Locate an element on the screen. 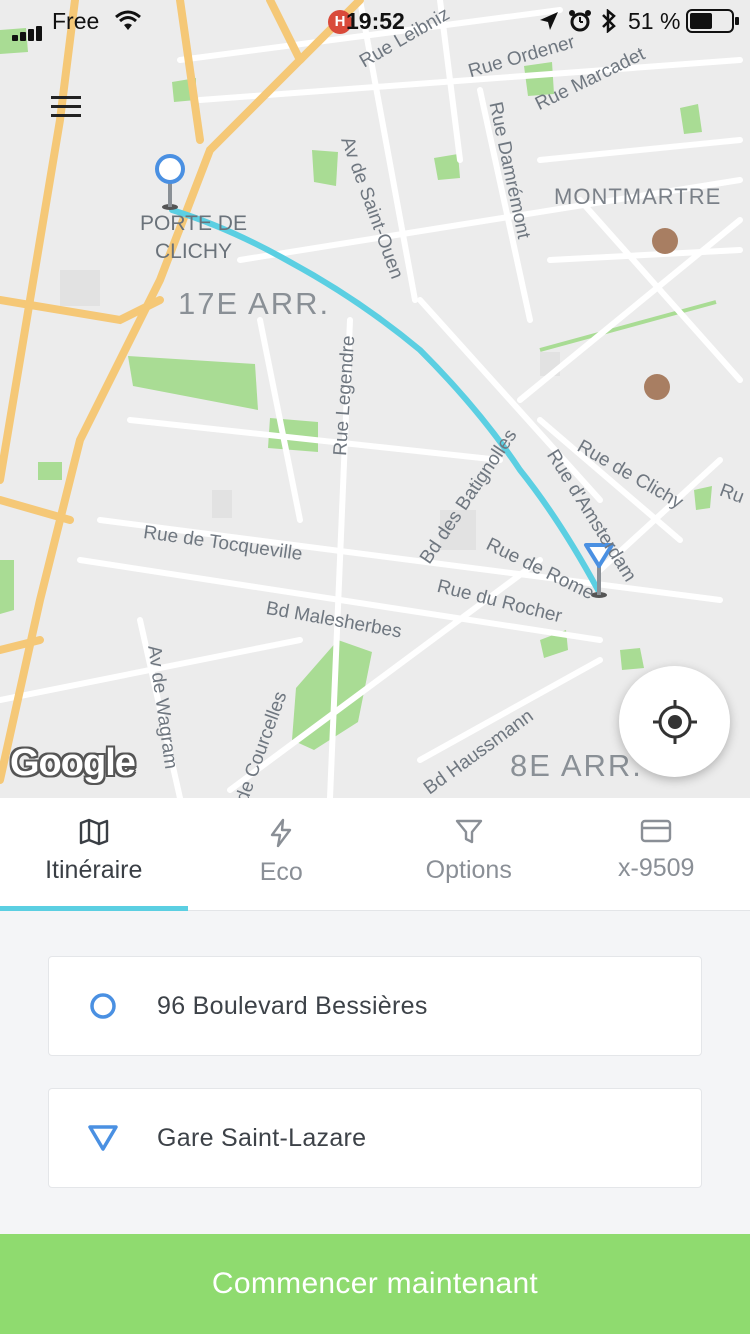  crosshair-icon is located at coordinates (674, 721).